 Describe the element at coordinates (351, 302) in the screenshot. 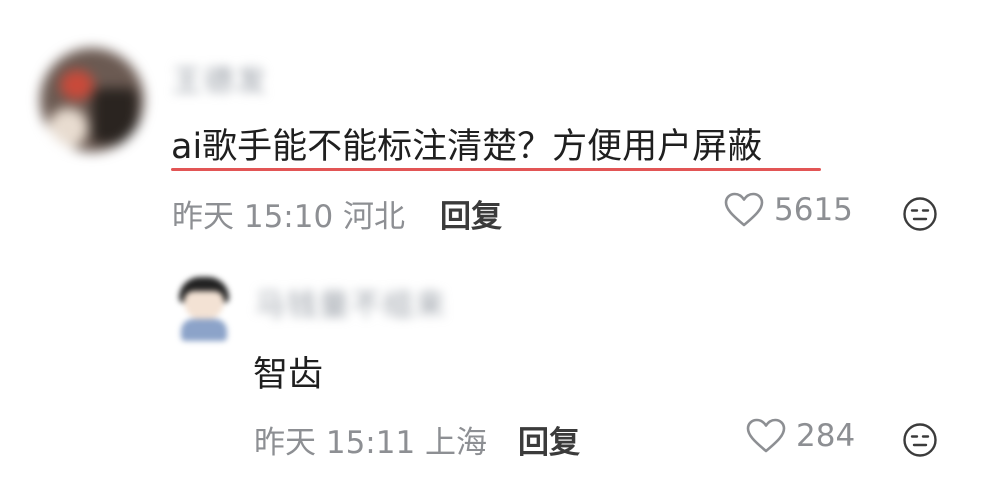

I see `reply-author-name: 马钱量不组来` at that location.